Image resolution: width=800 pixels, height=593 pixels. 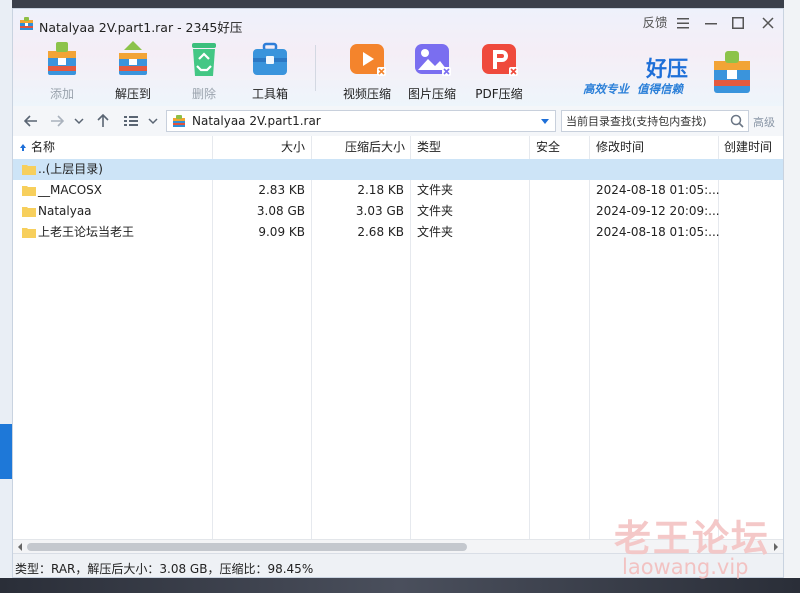 What do you see at coordinates (655, 147) in the screenshot?
I see `column-header-modified: 修改时间` at bounding box center [655, 147].